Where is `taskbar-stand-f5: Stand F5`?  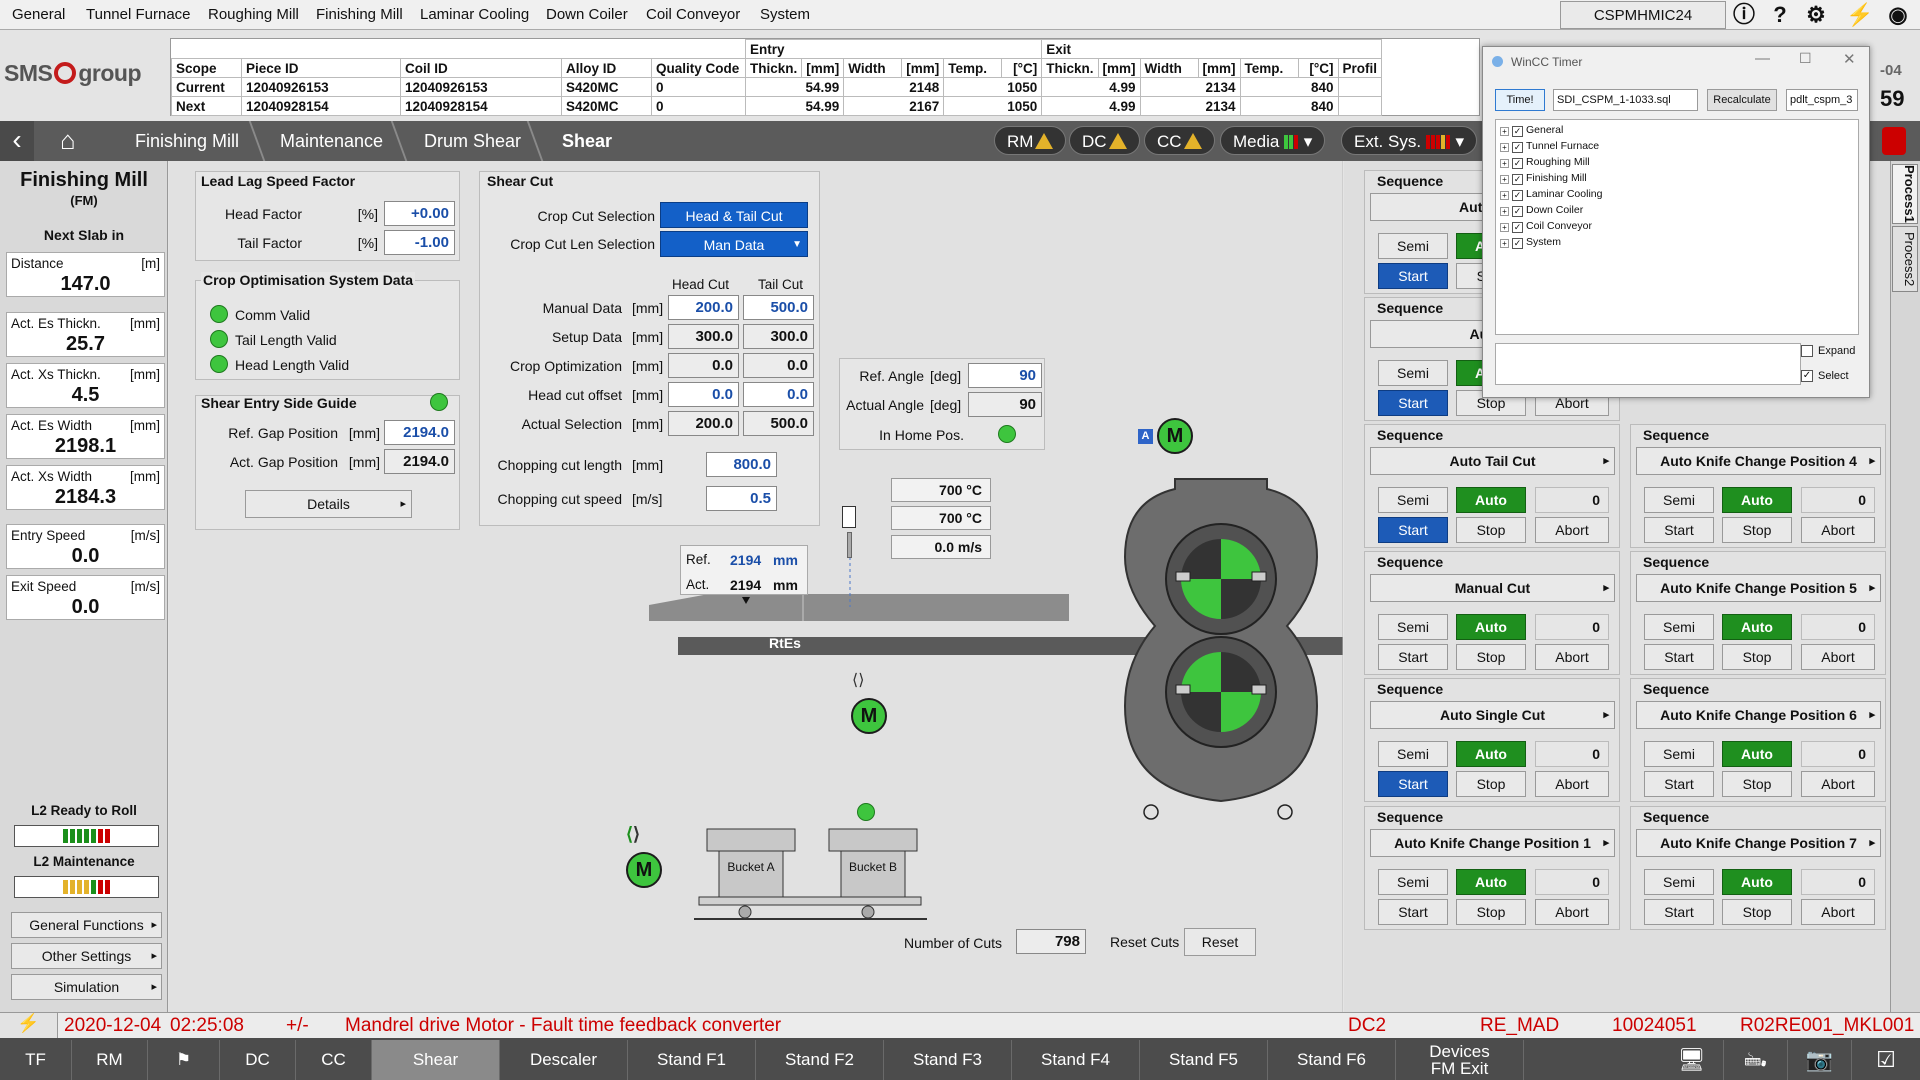
taskbar-stand-f5: Stand F5 is located at coordinates (1204, 1060).